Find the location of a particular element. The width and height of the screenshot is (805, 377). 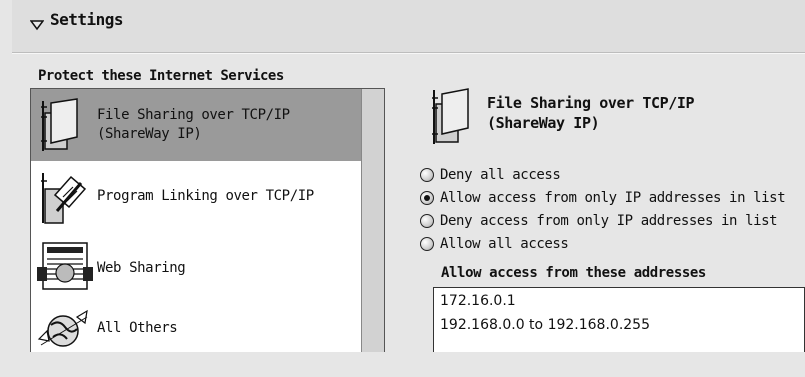

web-sharing-icon is located at coordinates (65, 266).